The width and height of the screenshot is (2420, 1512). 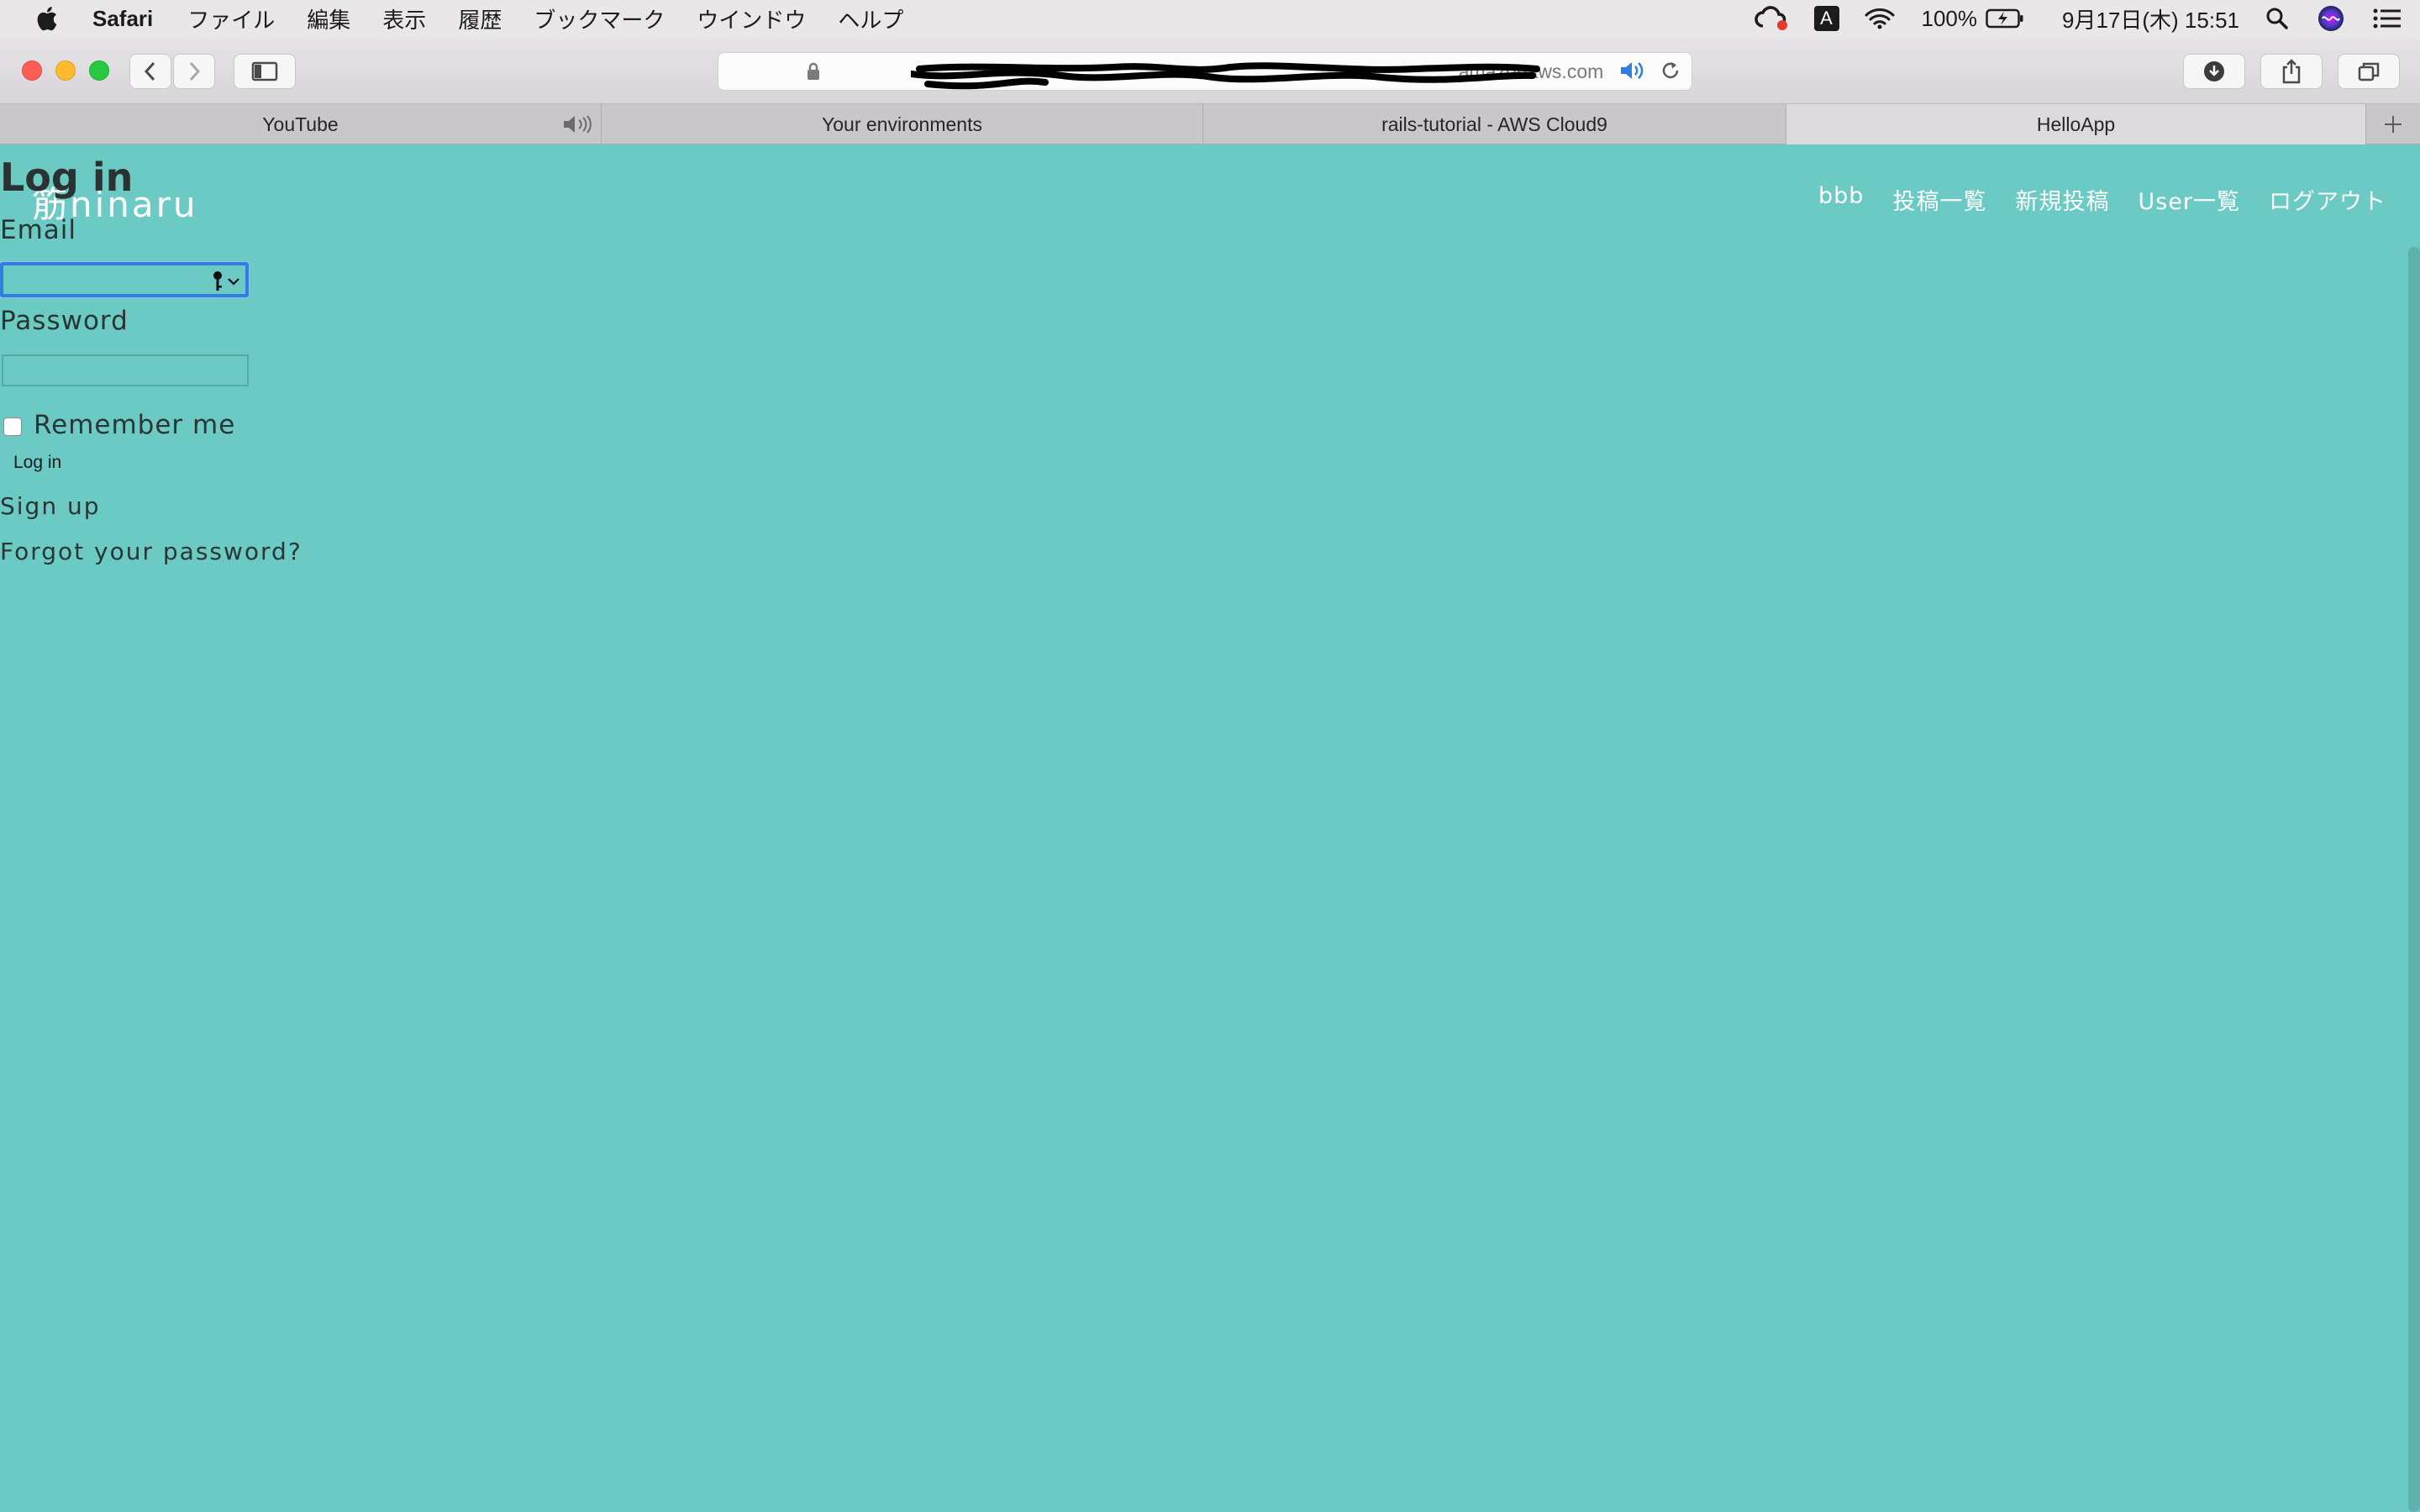 I want to click on speaker-icon, so click(x=578, y=124).